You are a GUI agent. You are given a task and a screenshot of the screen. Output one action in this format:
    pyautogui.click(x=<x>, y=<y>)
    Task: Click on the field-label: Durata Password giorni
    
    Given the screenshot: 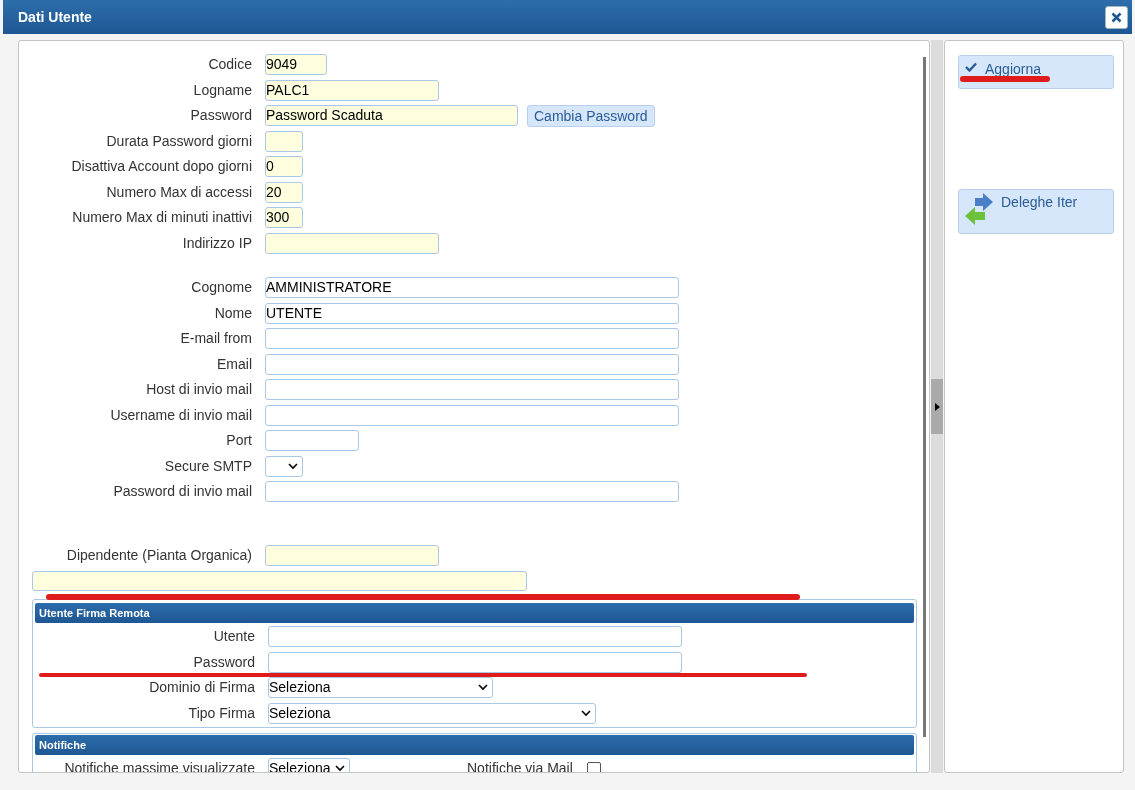 What is the action you would take?
    pyautogui.click(x=179, y=141)
    